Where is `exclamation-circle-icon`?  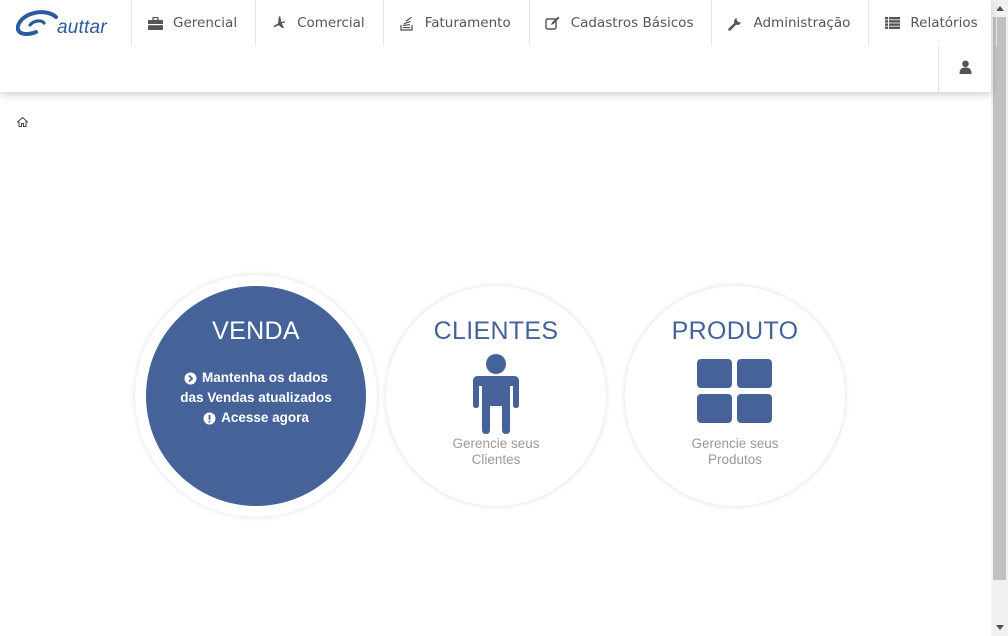
exclamation-circle-icon is located at coordinates (209, 418).